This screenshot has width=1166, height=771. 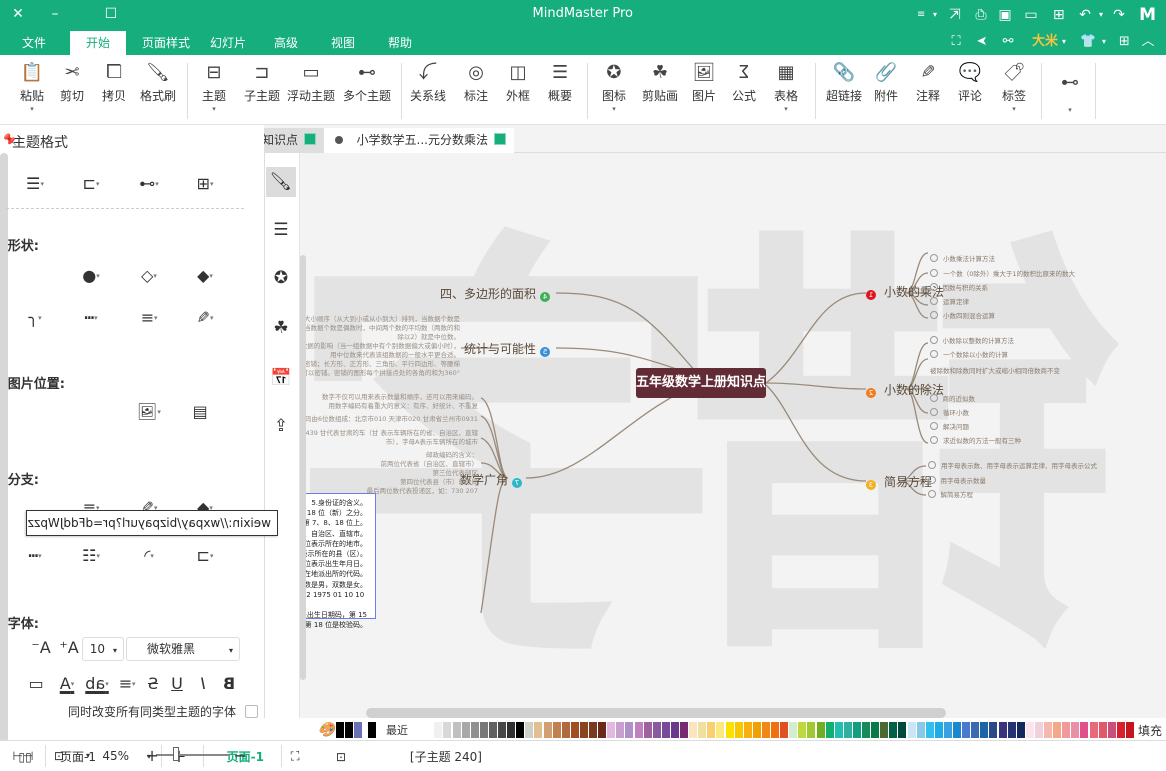 I want to click on icon-button: ✪ 图标 ▾, so click(x=614, y=90).